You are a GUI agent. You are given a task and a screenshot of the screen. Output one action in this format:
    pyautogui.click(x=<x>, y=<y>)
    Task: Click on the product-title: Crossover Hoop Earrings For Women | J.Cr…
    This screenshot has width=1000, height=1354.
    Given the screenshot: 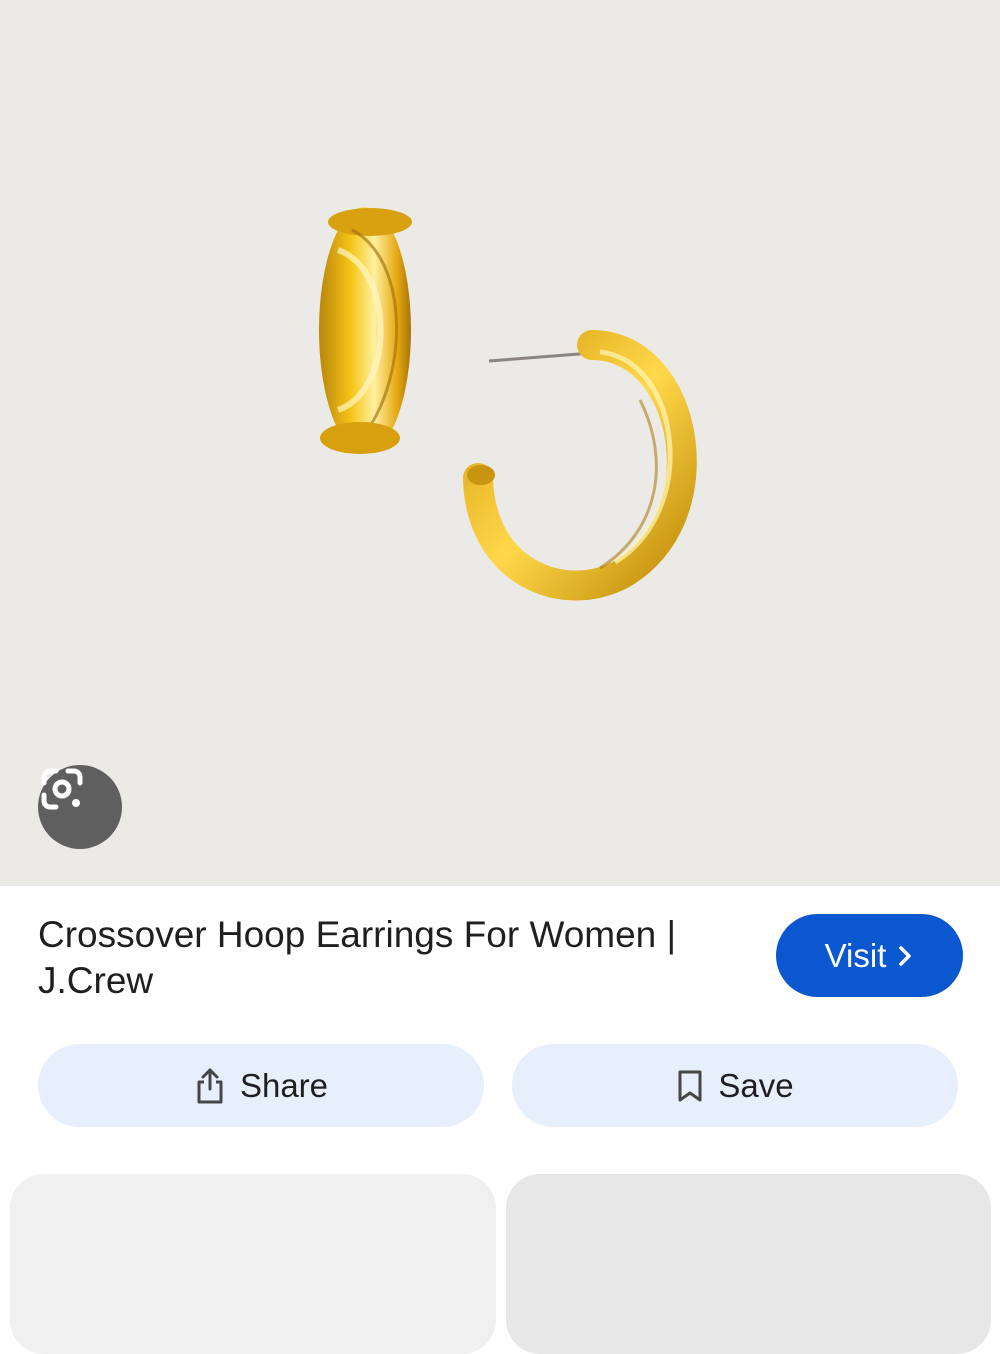 What is the action you would take?
    pyautogui.click(x=357, y=957)
    